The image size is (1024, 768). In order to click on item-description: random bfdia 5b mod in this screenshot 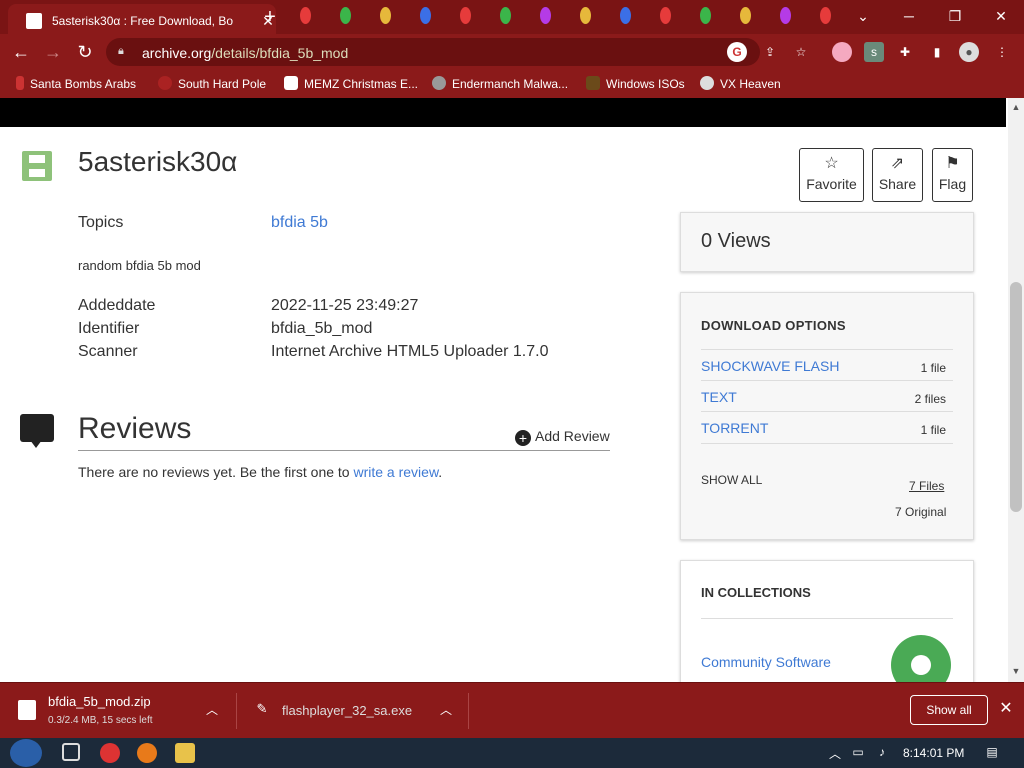, I will do `click(139, 265)`.